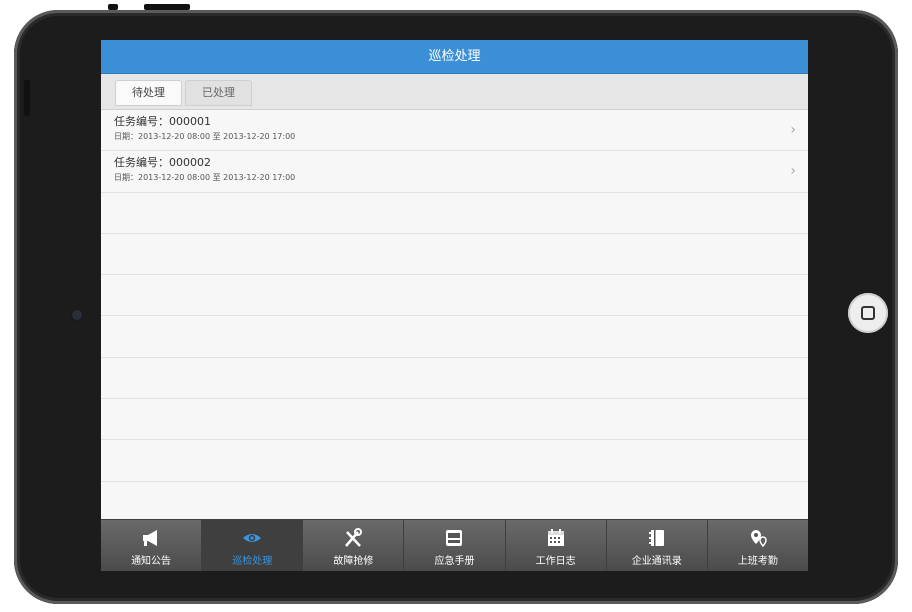 The height and width of the screenshot is (612, 912). What do you see at coordinates (253, 545) in the screenshot?
I see `tab-inspection: 巡检处理` at bounding box center [253, 545].